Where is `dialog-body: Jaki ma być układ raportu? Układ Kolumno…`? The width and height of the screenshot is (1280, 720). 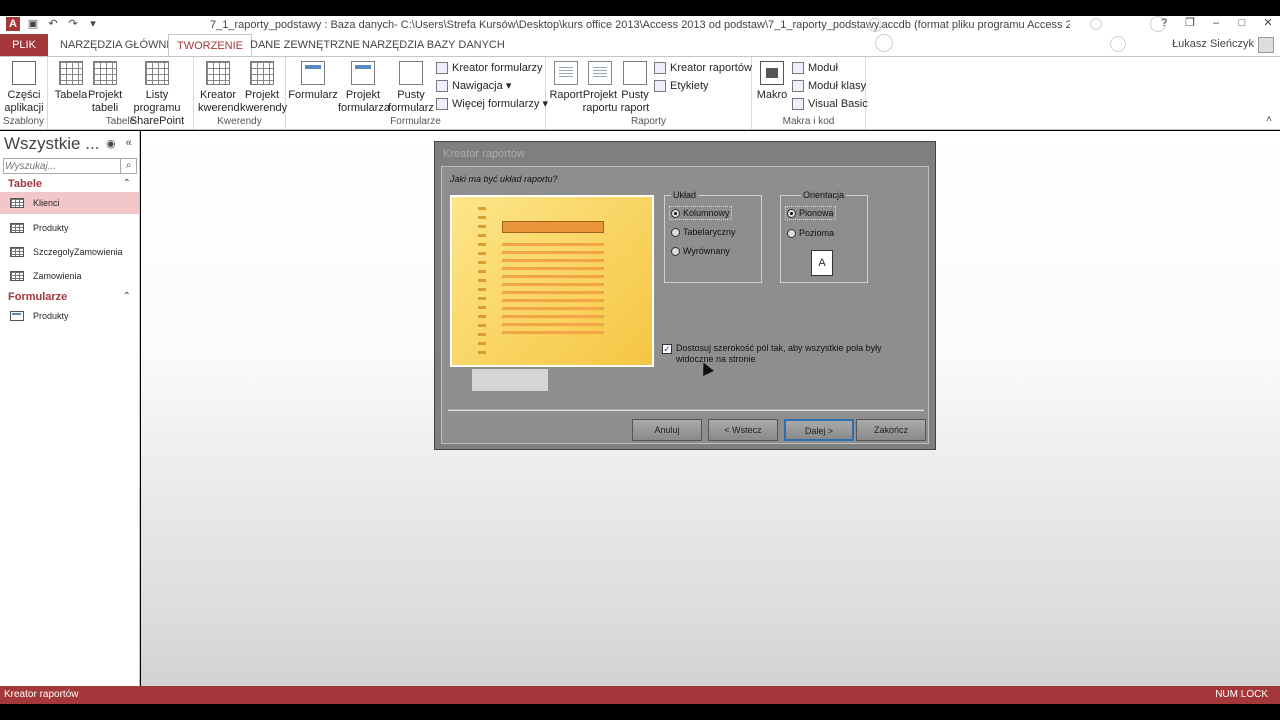 dialog-body: Jaki ma być układ raportu? Układ Kolumno… is located at coordinates (685, 305).